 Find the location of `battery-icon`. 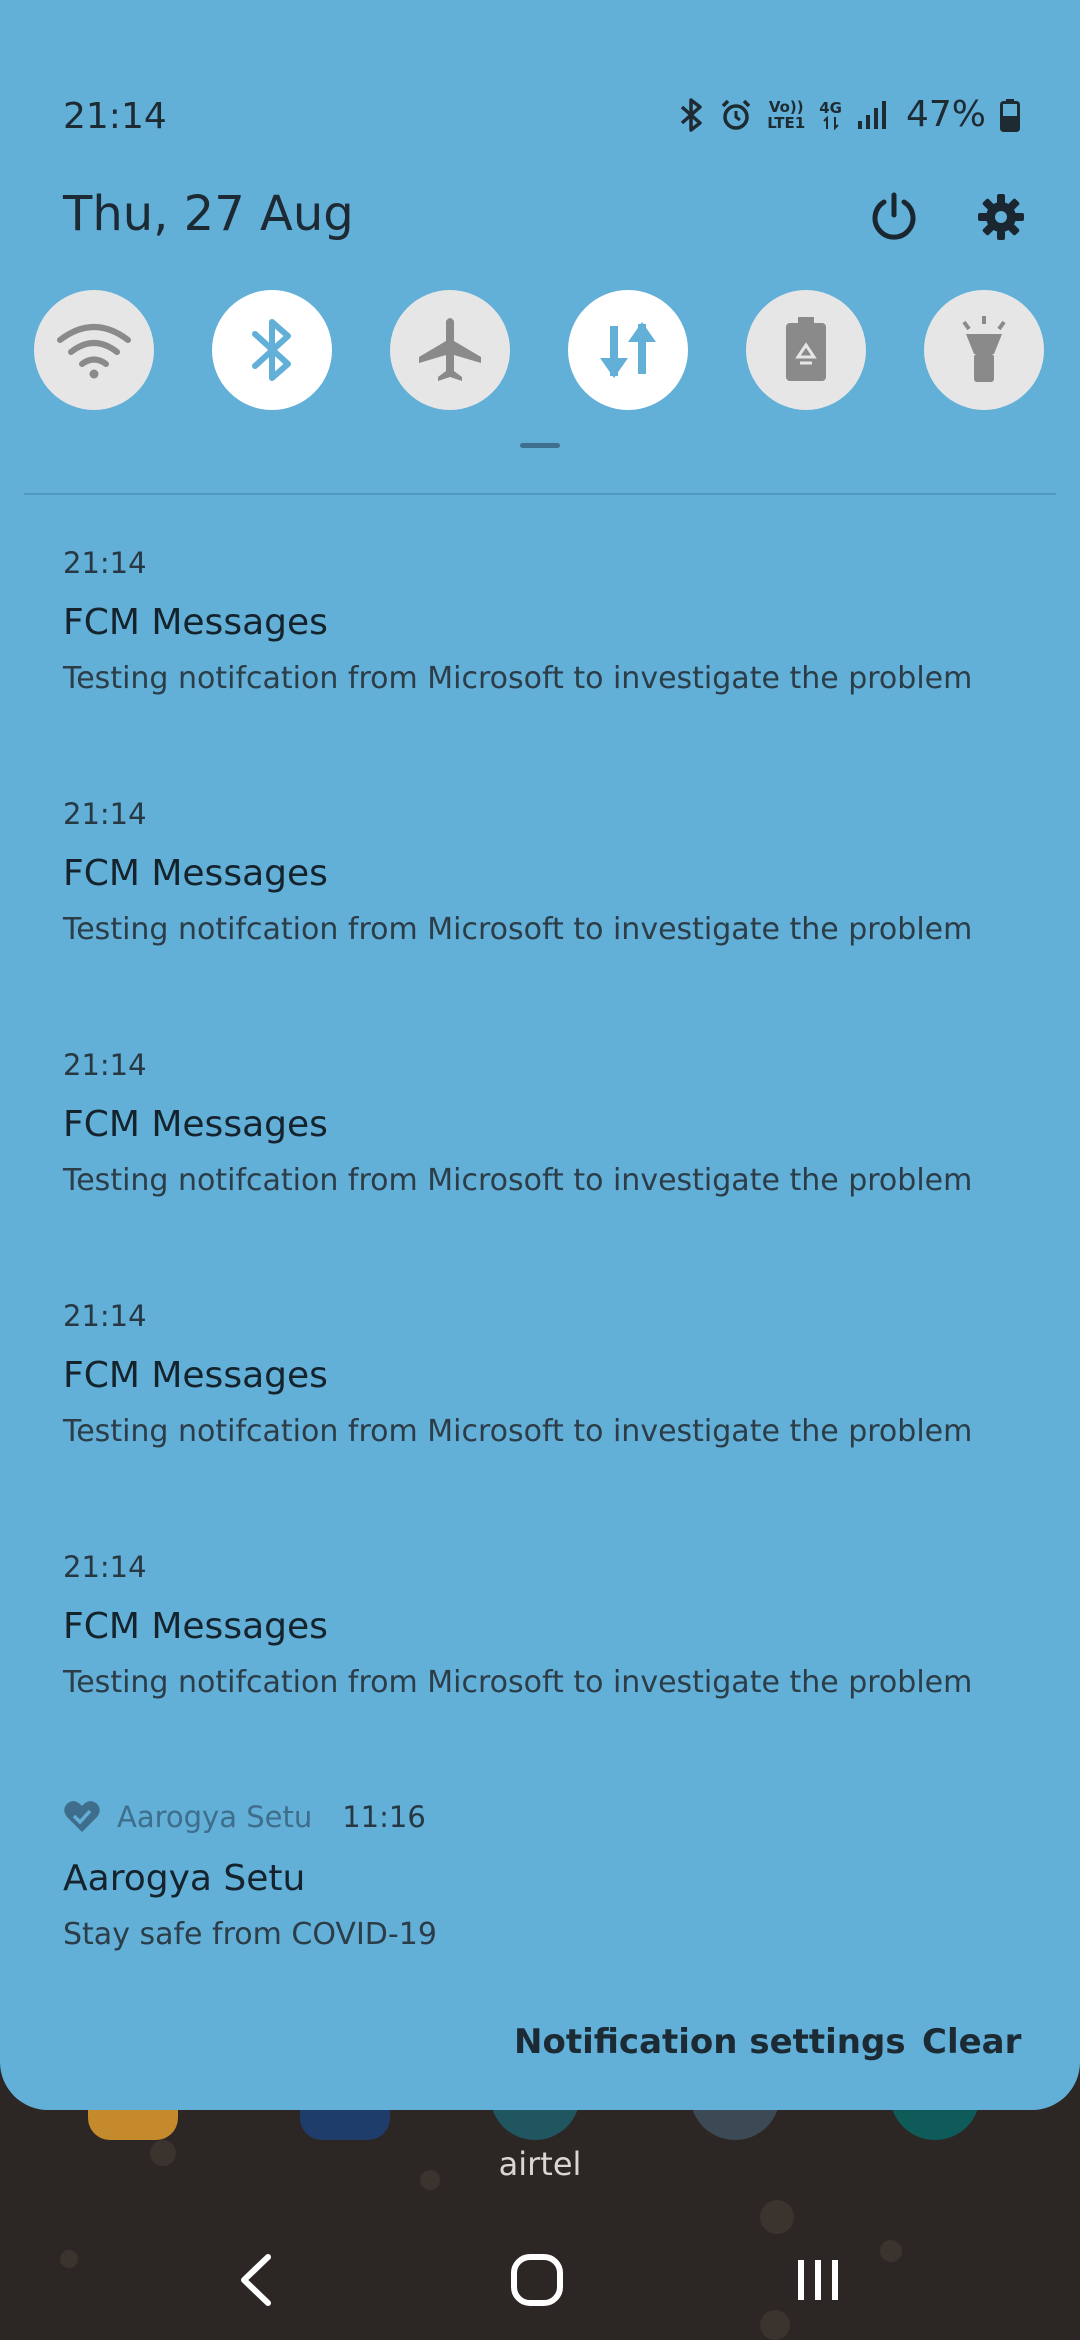

battery-icon is located at coordinates (1010, 115).